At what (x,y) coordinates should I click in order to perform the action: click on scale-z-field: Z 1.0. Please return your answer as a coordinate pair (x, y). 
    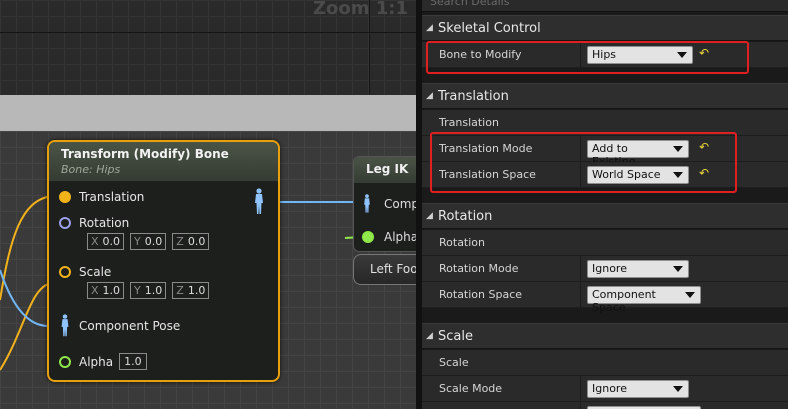
    Looking at the image, I should click on (191, 290).